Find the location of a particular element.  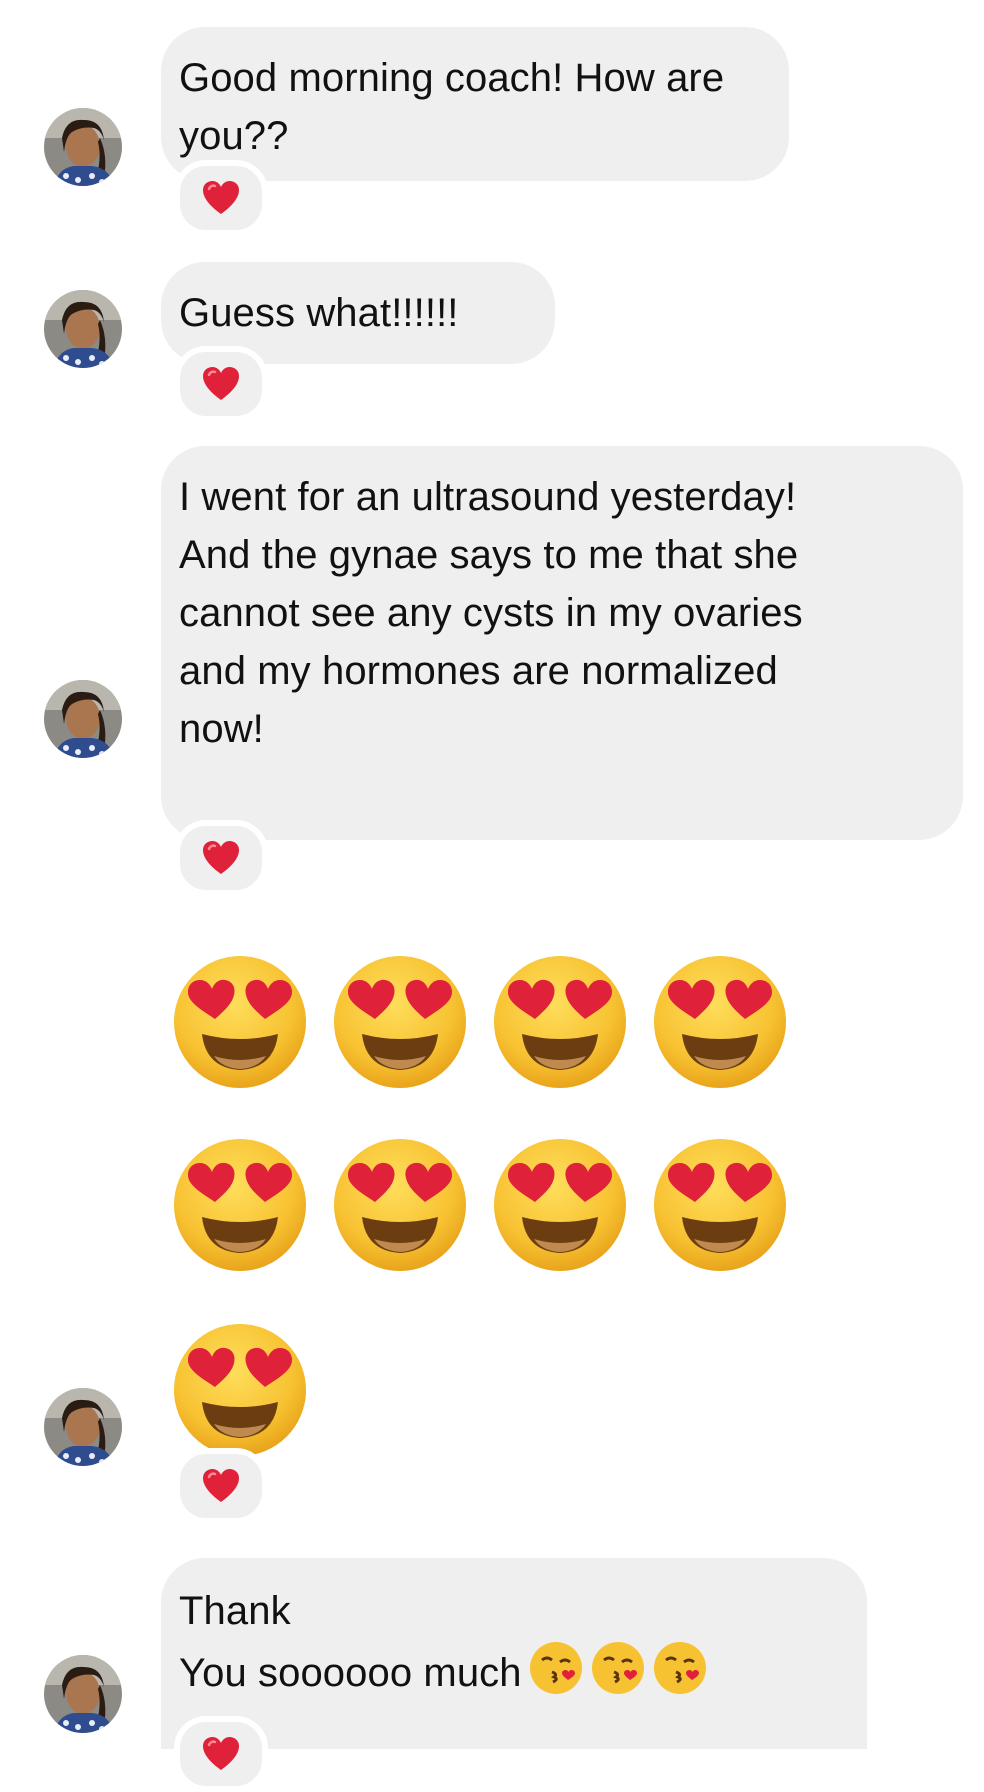

message-text: You soooooo much is located at coordinates (350, 1673).